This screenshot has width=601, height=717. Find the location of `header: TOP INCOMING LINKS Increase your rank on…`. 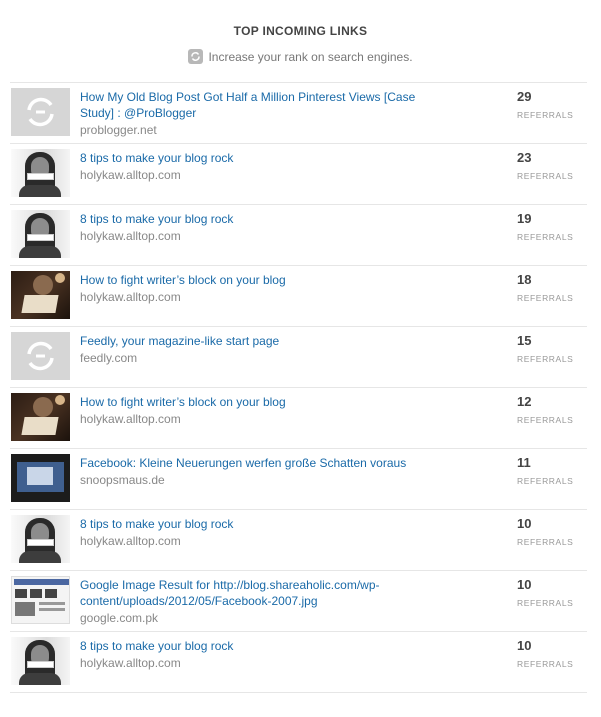

header: TOP INCOMING LINKS Increase your rank on… is located at coordinates (300, 32).